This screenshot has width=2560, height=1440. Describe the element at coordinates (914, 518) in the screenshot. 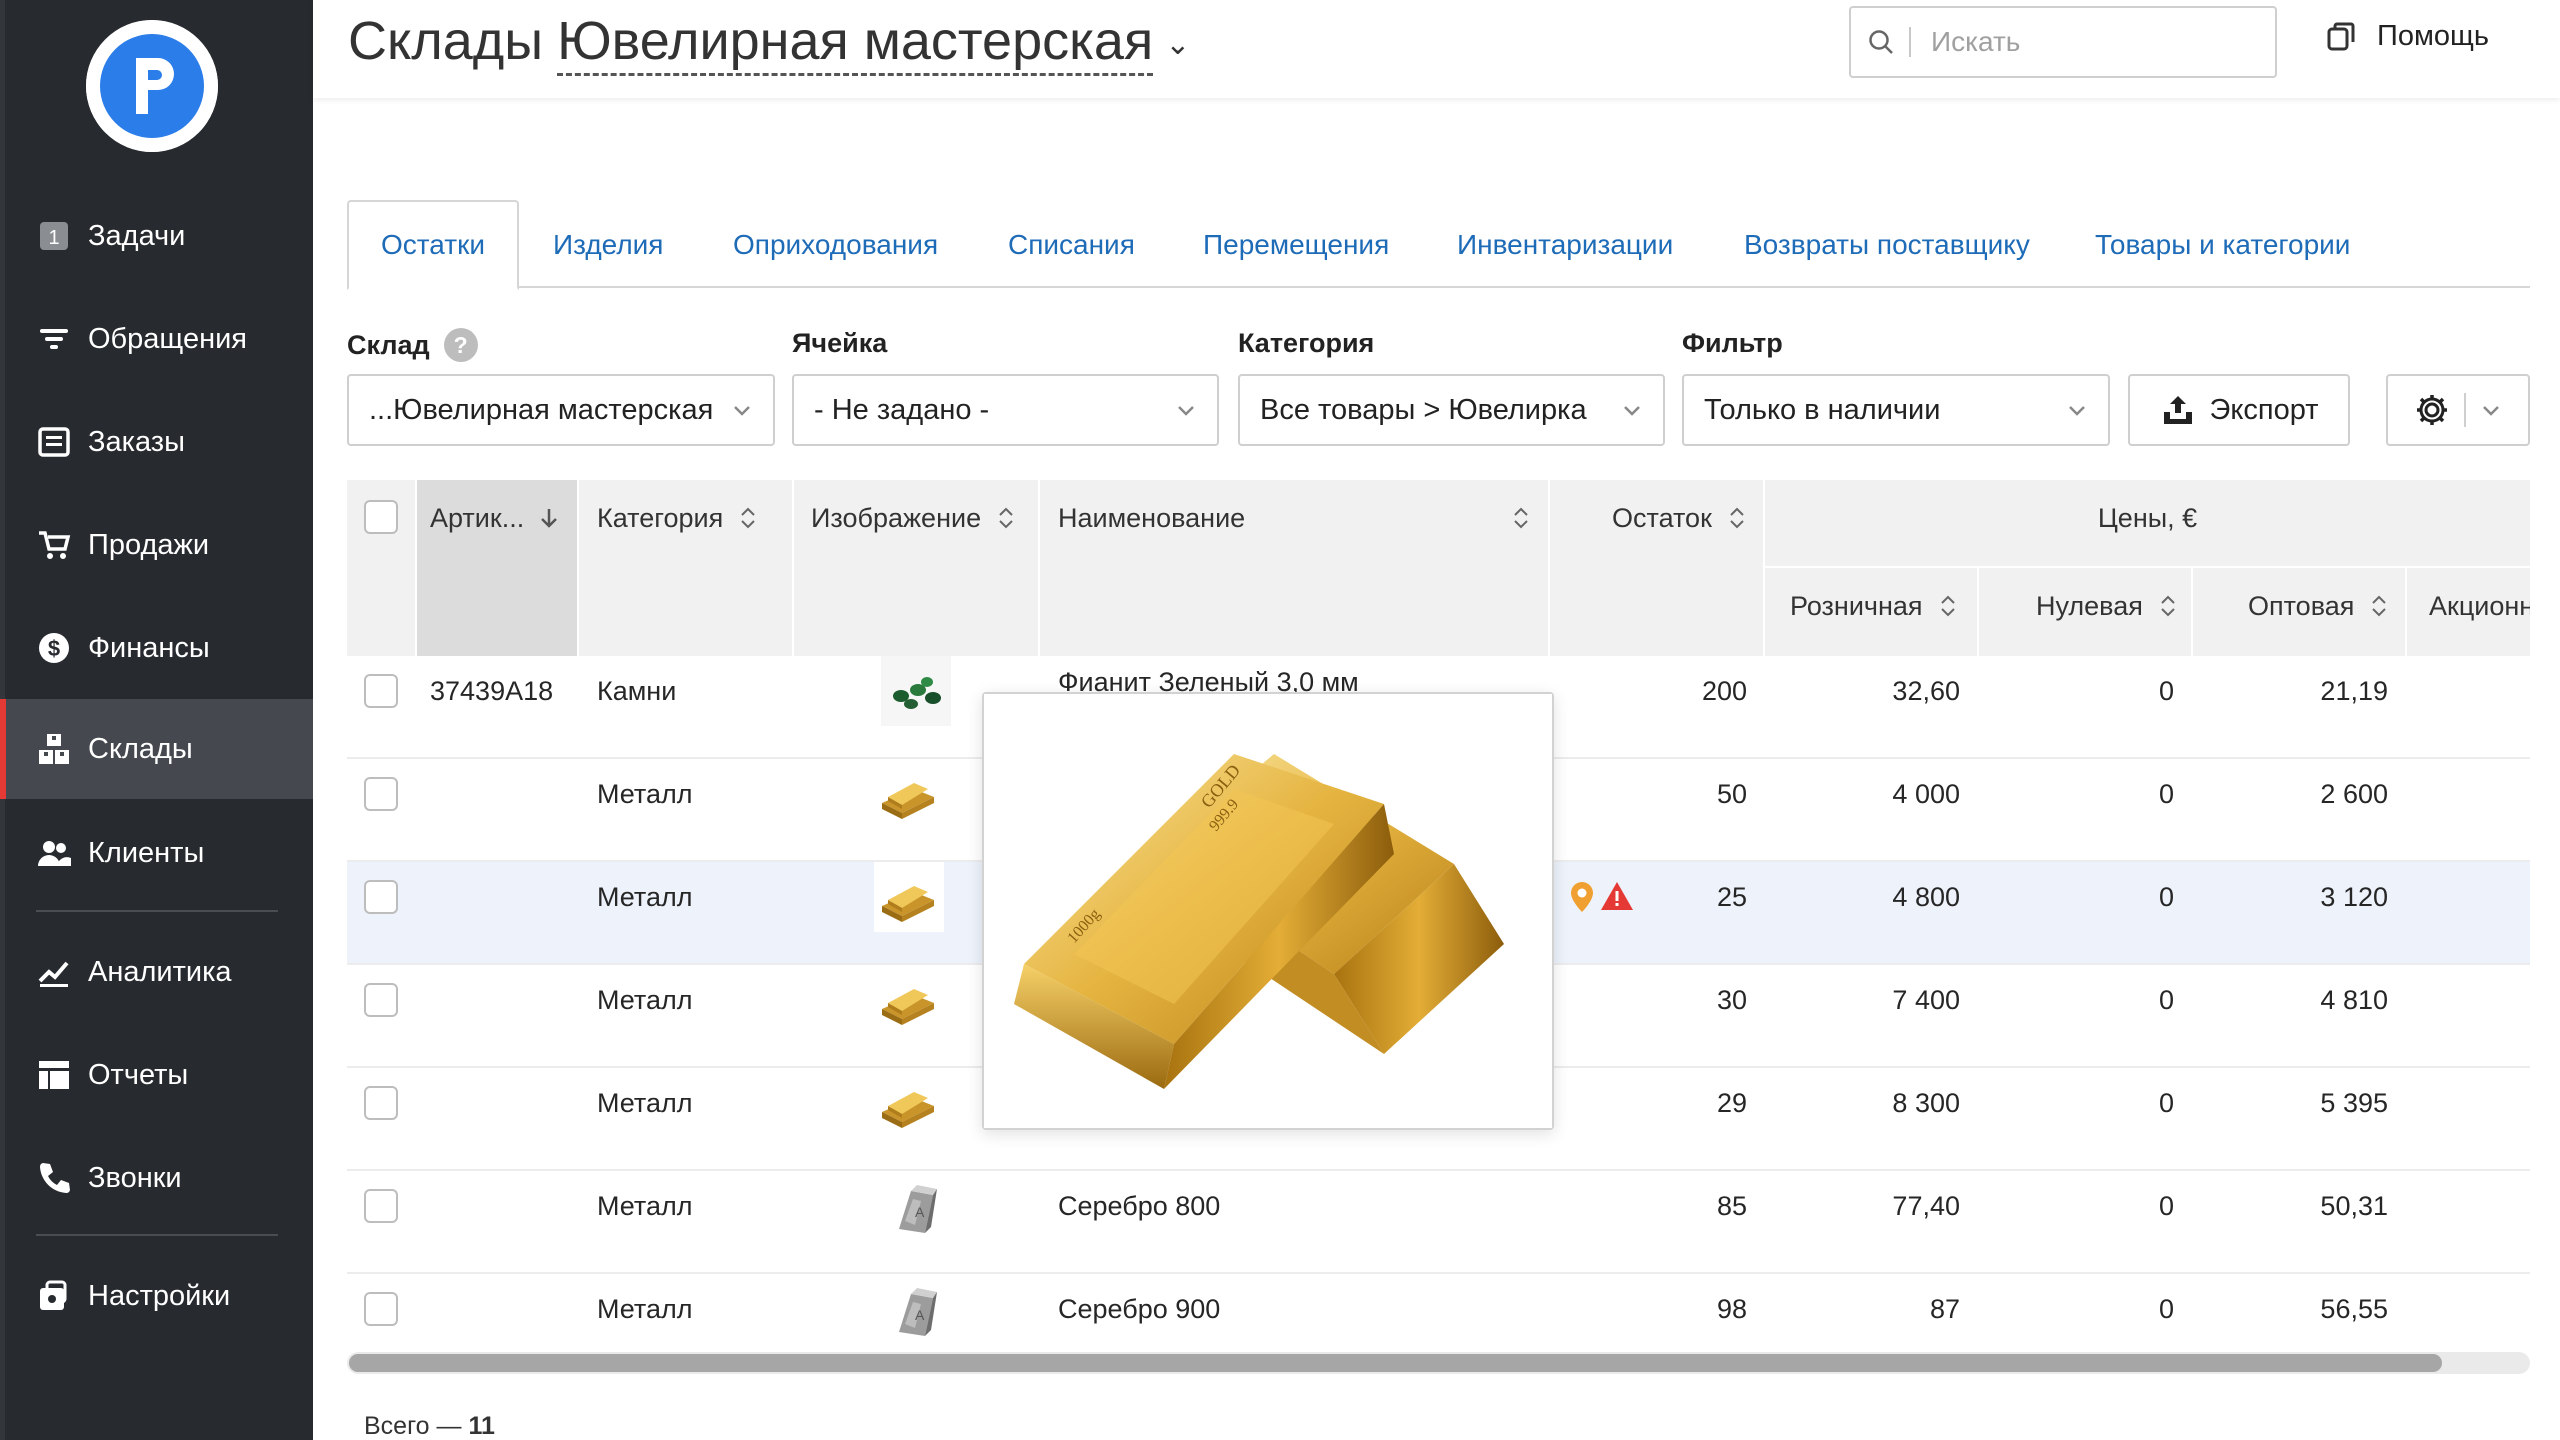

I see `column-image: Изображение` at that location.